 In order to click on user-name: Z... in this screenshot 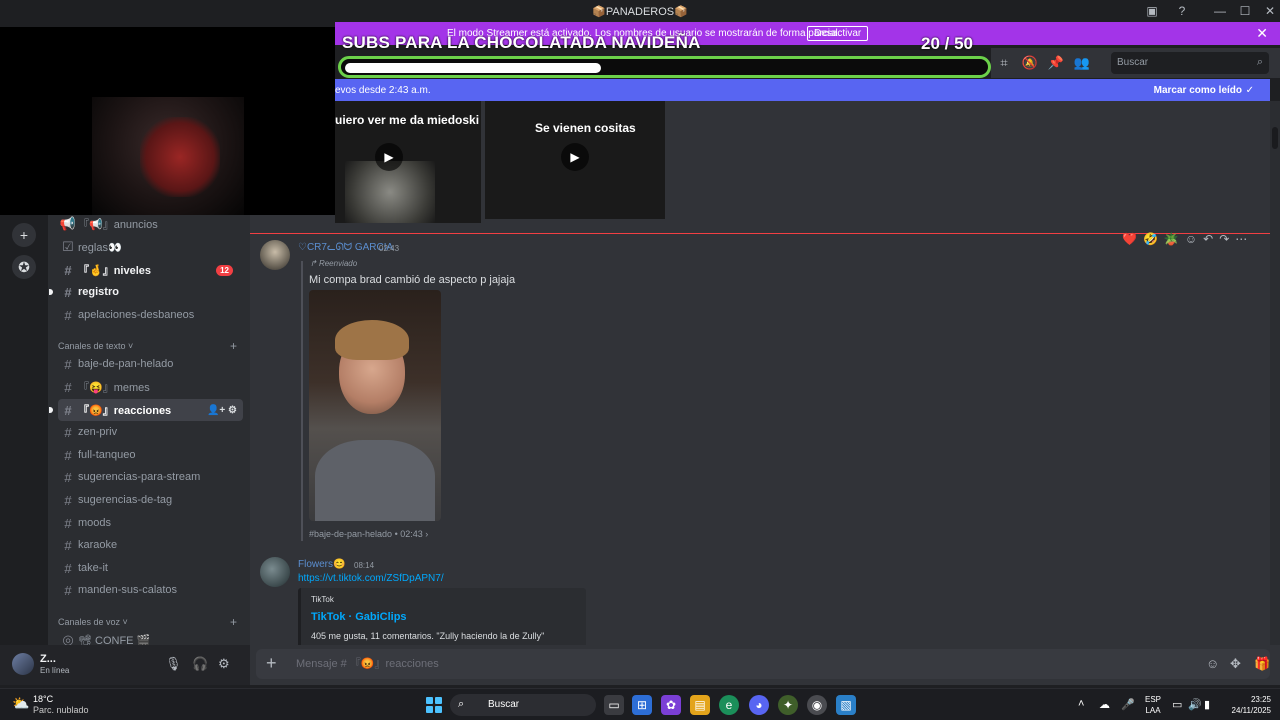, I will do `click(48, 659)`.